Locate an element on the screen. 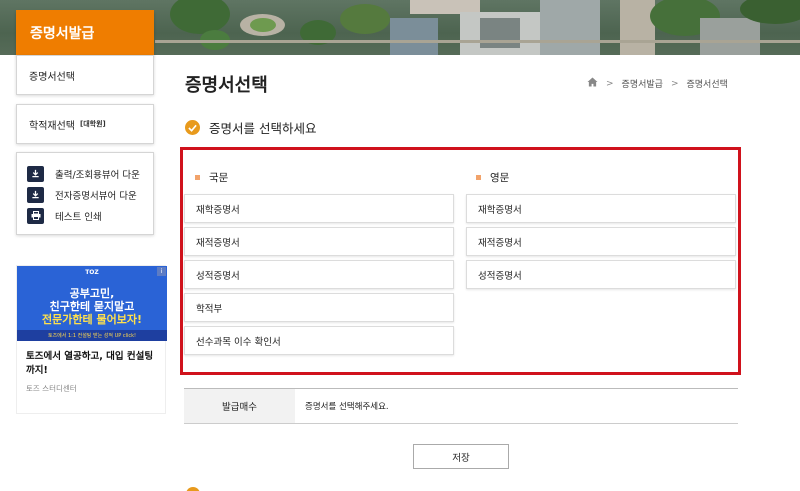 The width and height of the screenshot is (800, 491). sidebar-item-academic-reselect: 학적재선택 [대학원] is located at coordinates (85, 124).